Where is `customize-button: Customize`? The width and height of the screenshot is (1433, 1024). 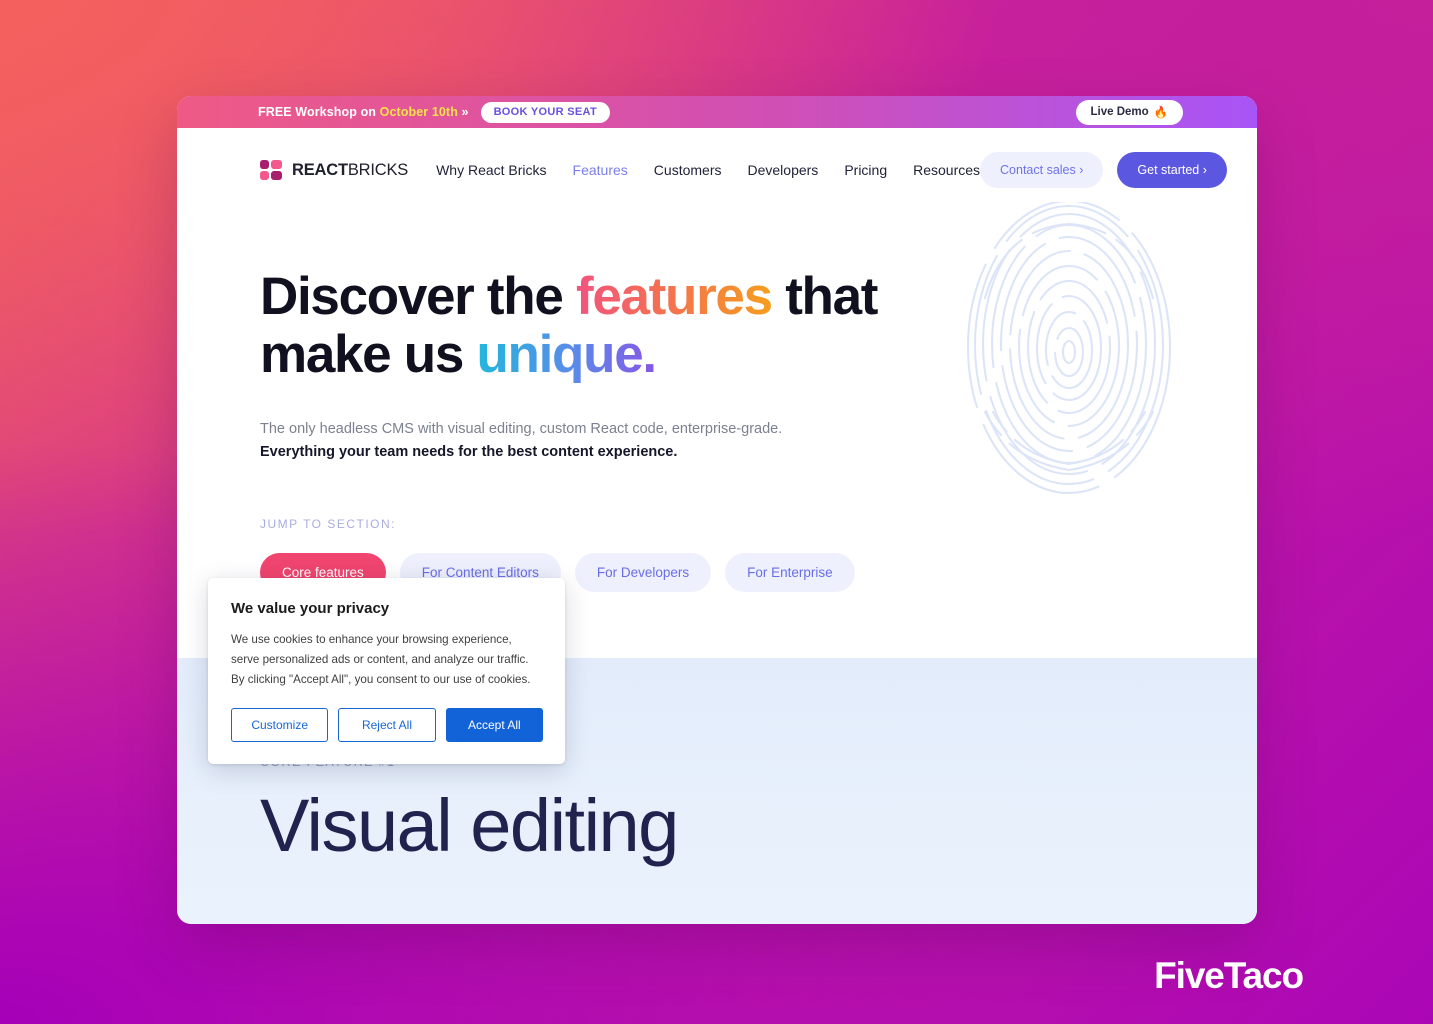 customize-button: Customize is located at coordinates (280, 724).